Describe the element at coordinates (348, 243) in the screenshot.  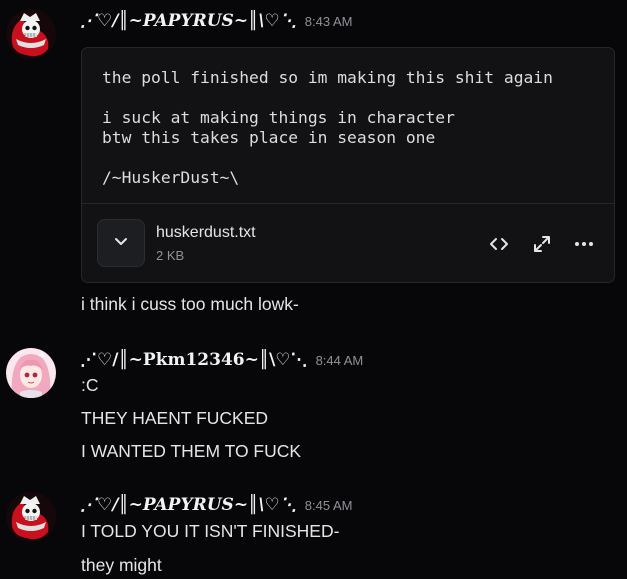
I see `file-attachment: huskerdust.txt 2 KB` at that location.